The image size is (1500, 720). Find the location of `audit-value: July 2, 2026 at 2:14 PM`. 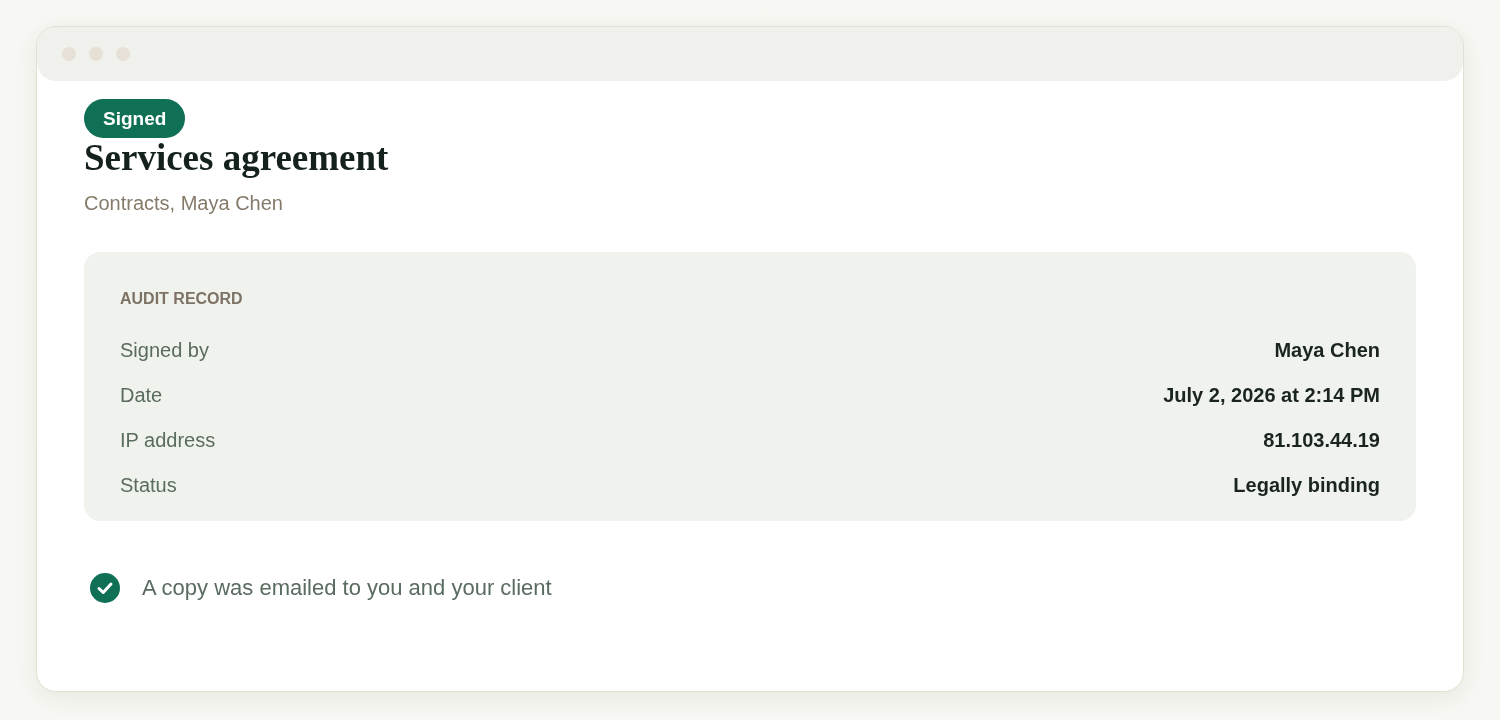

audit-value: July 2, 2026 at 2:14 PM is located at coordinates (1271, 395).